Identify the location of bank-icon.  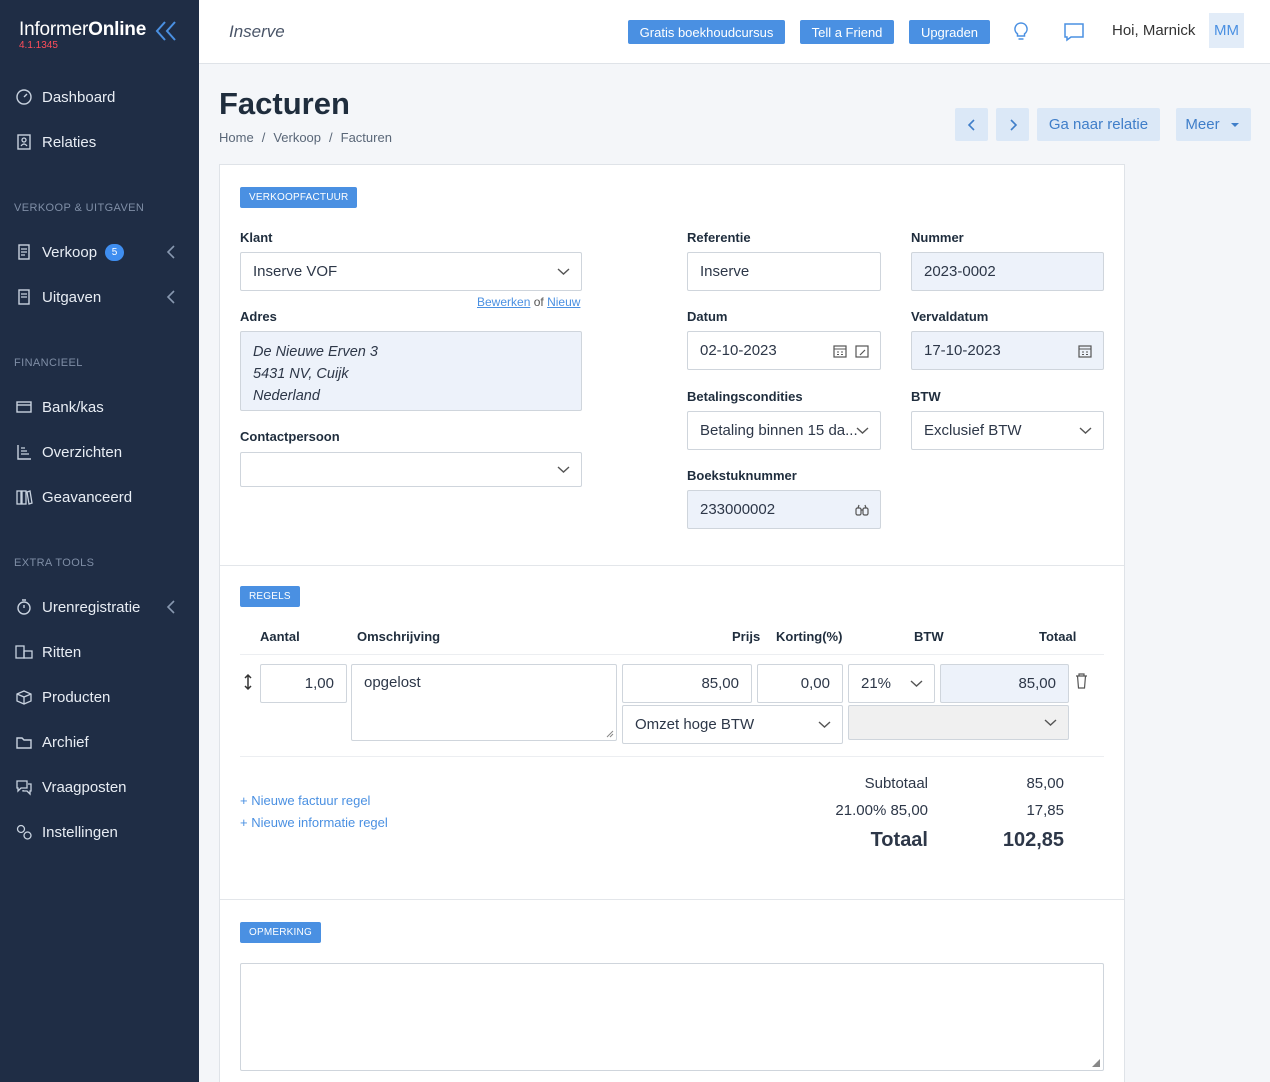
(24, 407).